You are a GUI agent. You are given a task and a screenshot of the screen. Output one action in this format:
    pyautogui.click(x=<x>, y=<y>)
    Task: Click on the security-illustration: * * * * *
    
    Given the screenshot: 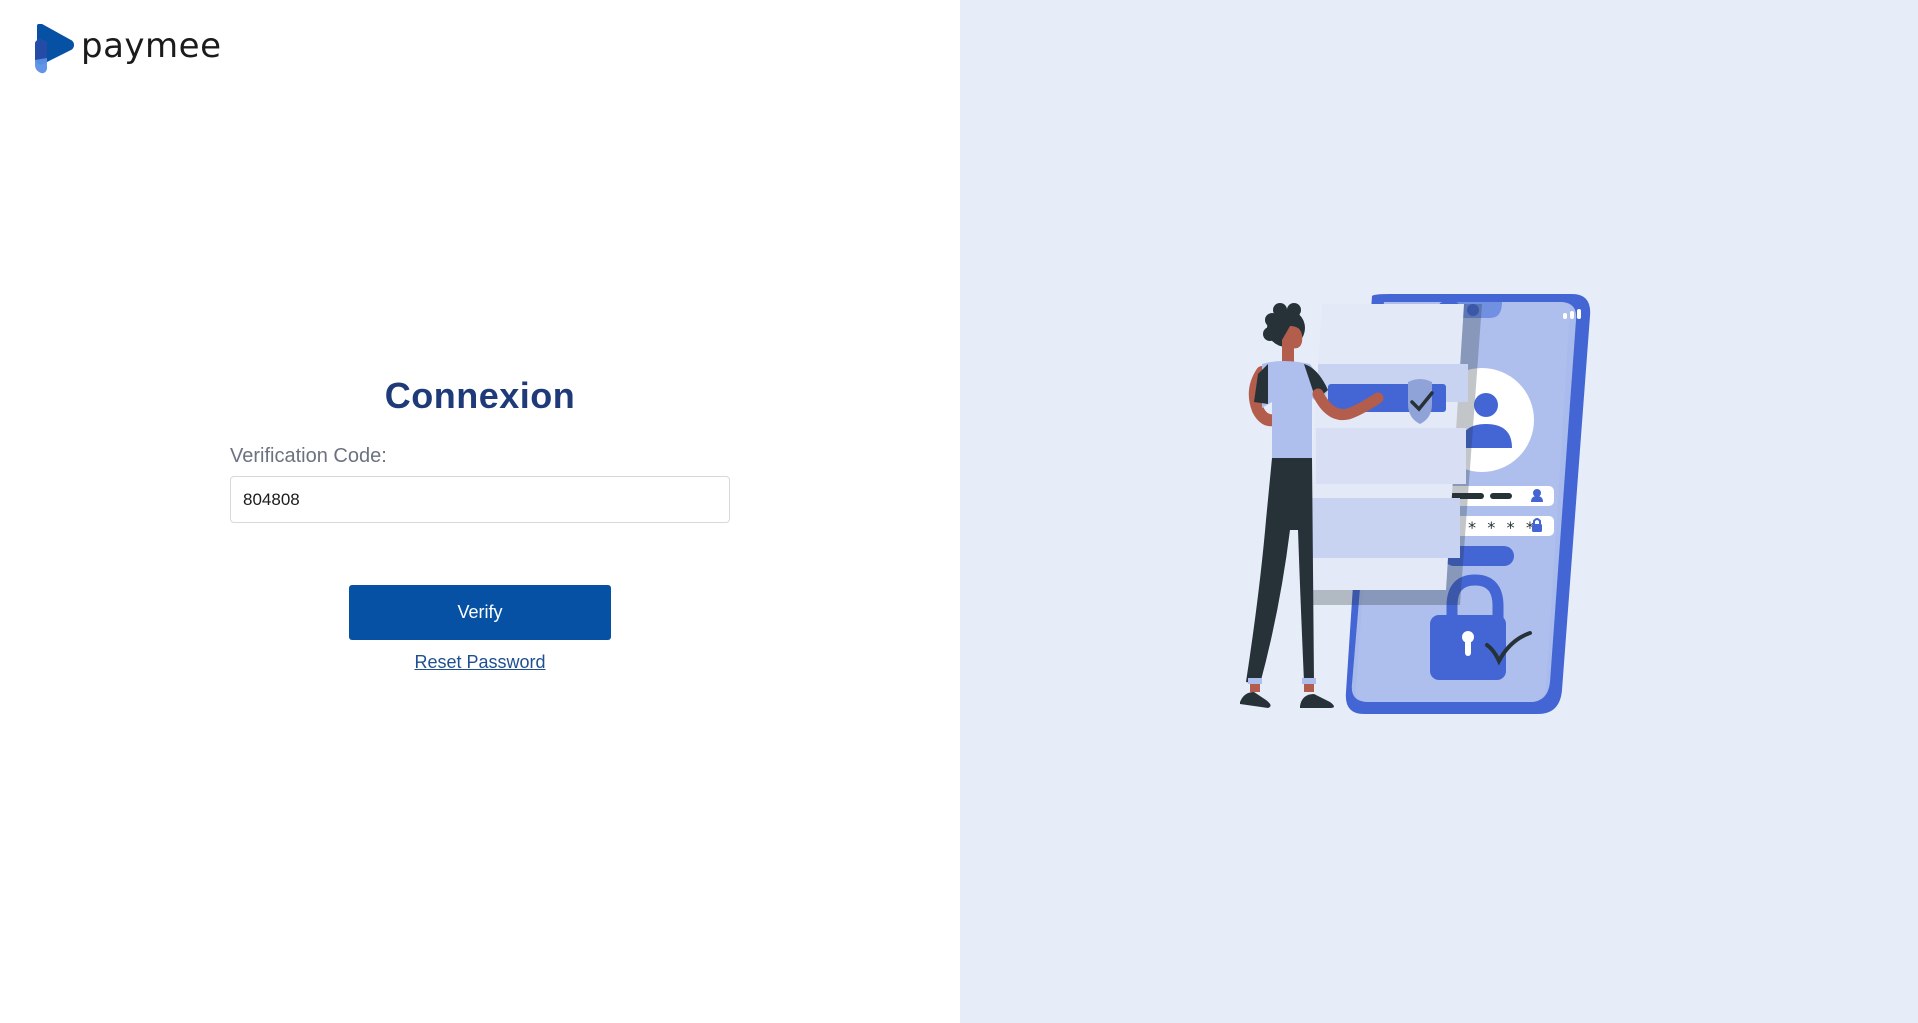 What is the action you would take?
    pyautogui.click(x=1415, y=504)
    